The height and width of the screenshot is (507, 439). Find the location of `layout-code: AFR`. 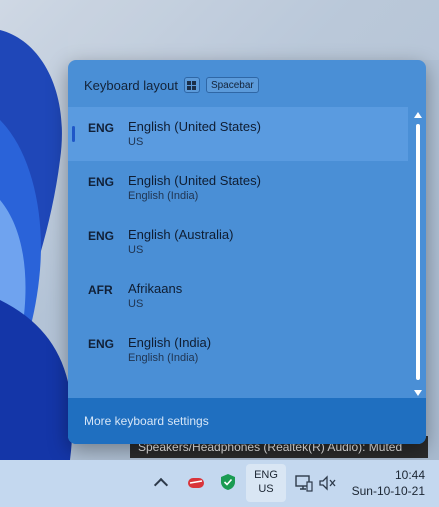

layout-code: AFR is located at coordinates (100, 290).